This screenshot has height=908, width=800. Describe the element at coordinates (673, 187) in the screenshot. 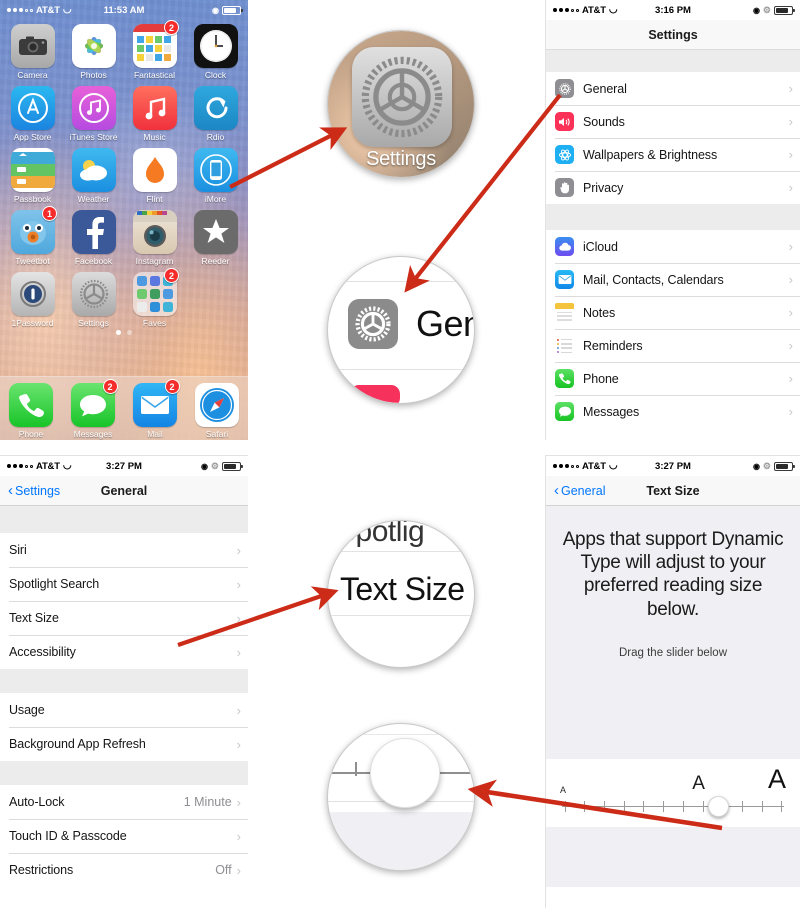

I see `settings-row-privacy: Privacy ›` at that location.